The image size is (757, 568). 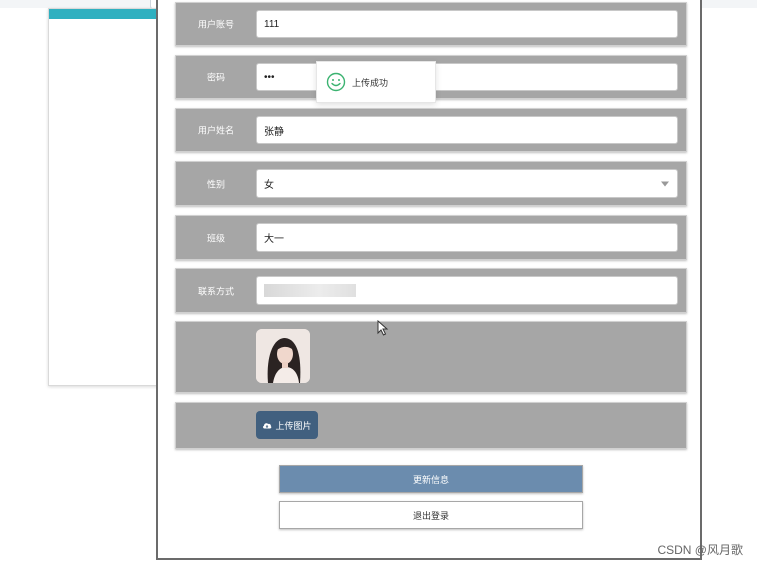 What do you see at coordinates (215, 238) in the screenshot?
I see `class-label: 班级` at bounding box center [215, 238].